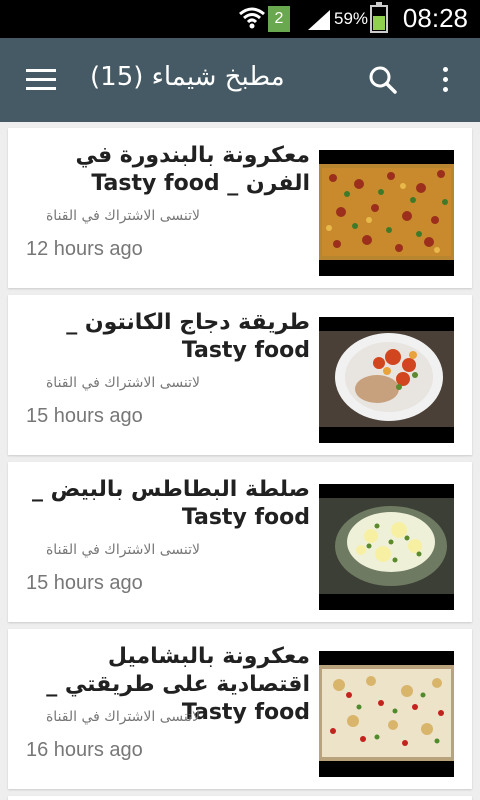 The width and height of the screenshot is (480, 800). What do you see at coordinates (167, 337) in the screenshot?
I see `video-title: طريقة دجاج الكانتون _ Tasty food` at bounding box center [167, 337].